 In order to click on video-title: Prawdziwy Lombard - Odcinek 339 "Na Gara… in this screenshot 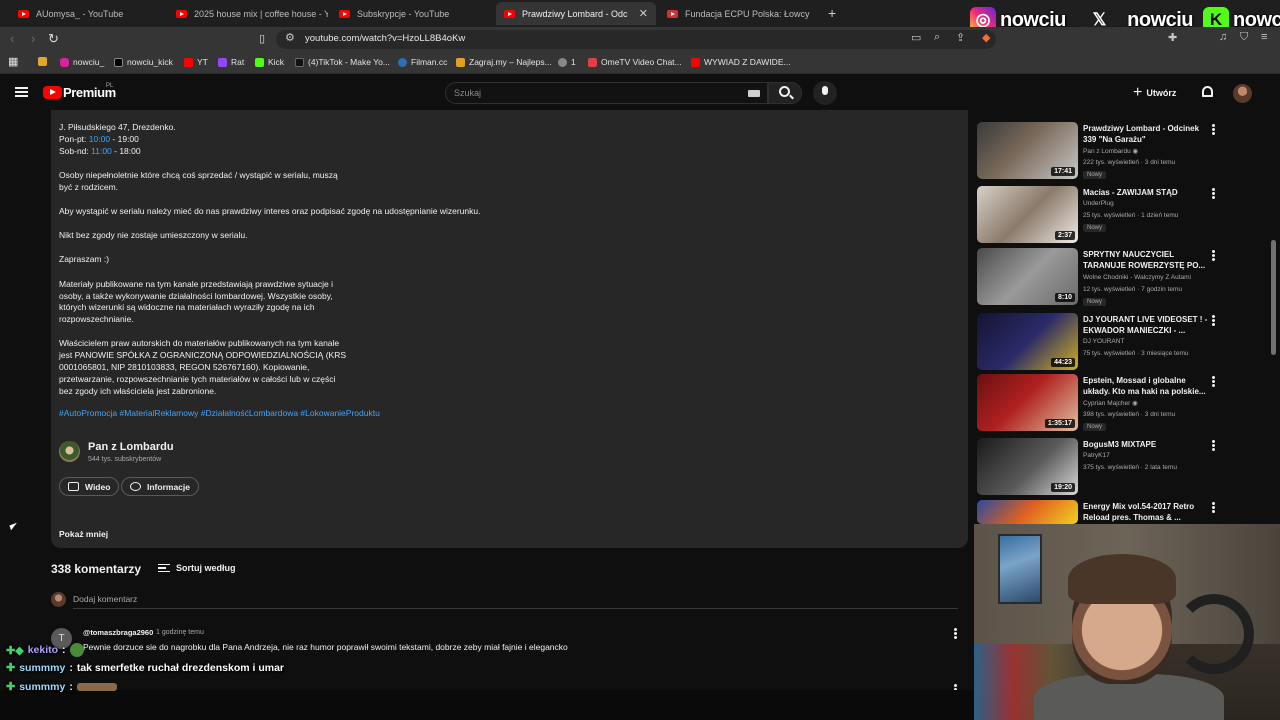, I will do `click(1145, 134)`.